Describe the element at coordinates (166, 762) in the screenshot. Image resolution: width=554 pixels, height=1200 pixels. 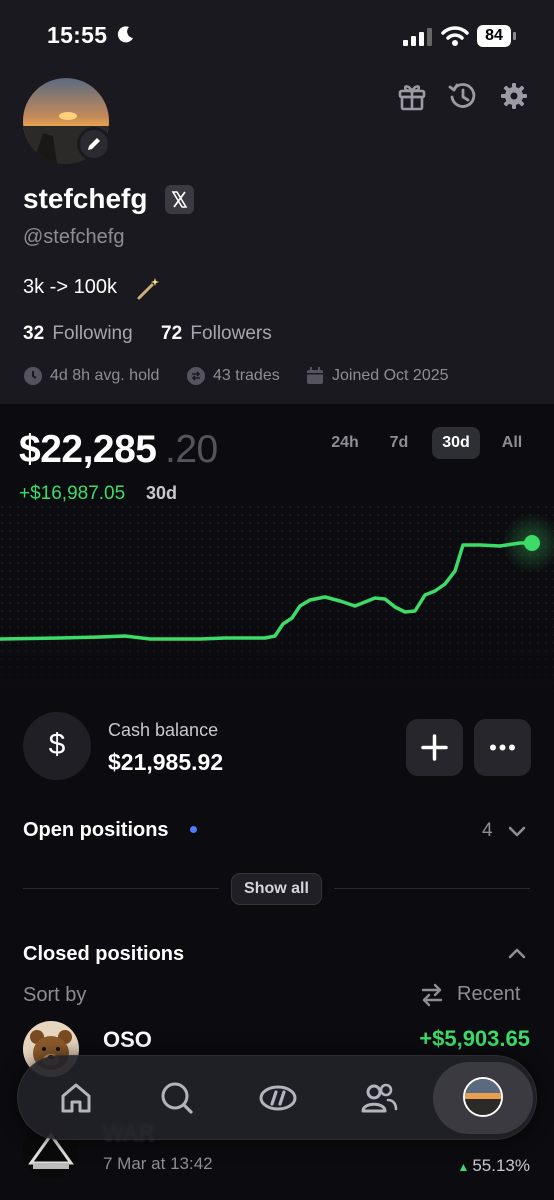
I see `cash-balance-value: $21,985.92` at that location.